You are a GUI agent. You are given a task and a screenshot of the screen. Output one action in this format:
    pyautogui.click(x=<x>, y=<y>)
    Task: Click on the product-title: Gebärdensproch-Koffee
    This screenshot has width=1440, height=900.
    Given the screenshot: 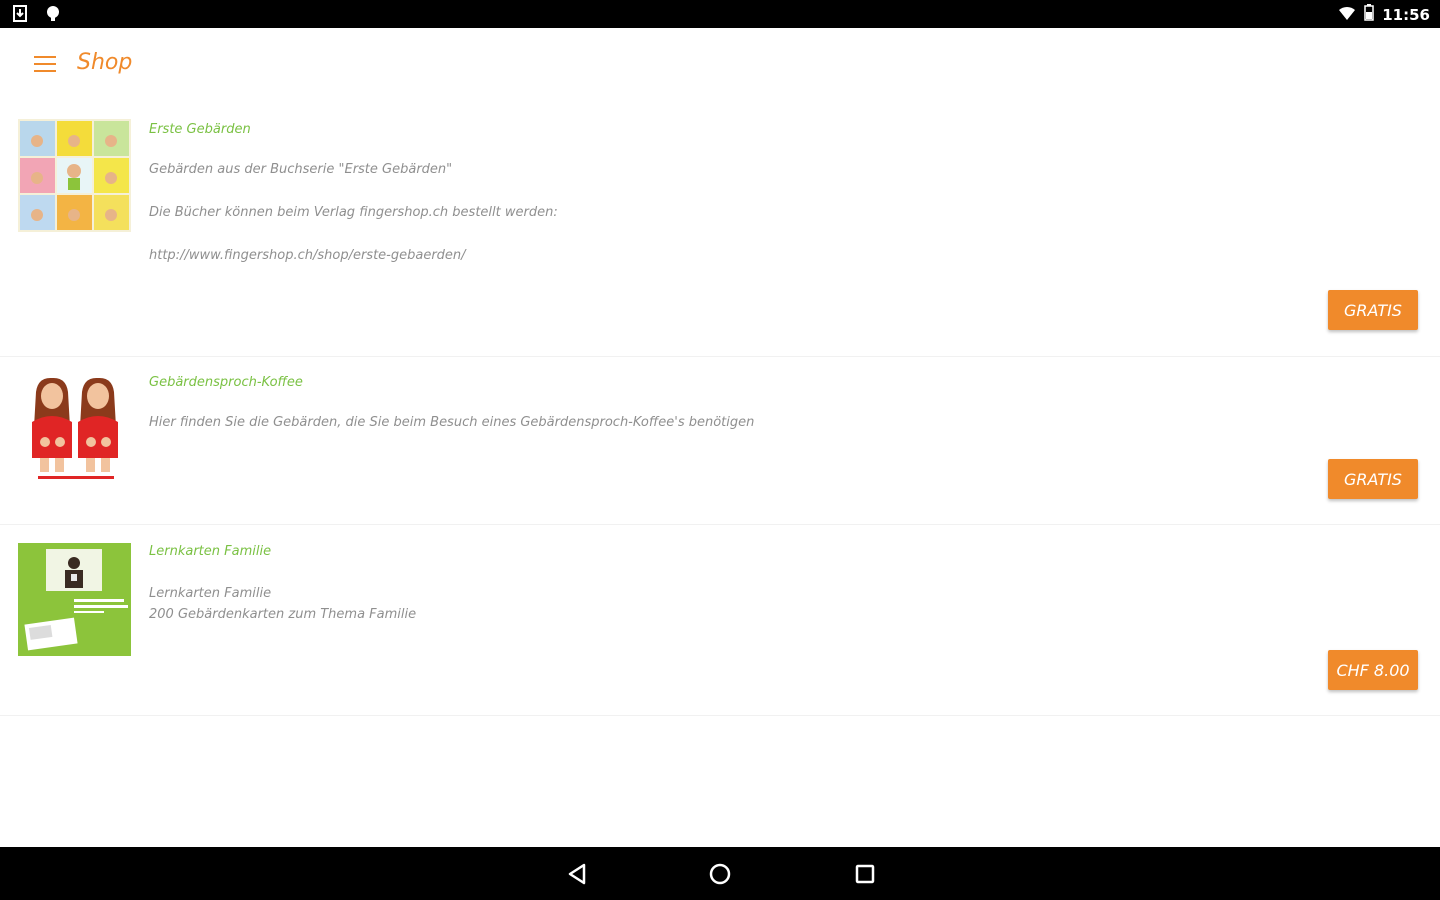 What is the action you would take?
    pyautogui.click(x=226, y=382)
    